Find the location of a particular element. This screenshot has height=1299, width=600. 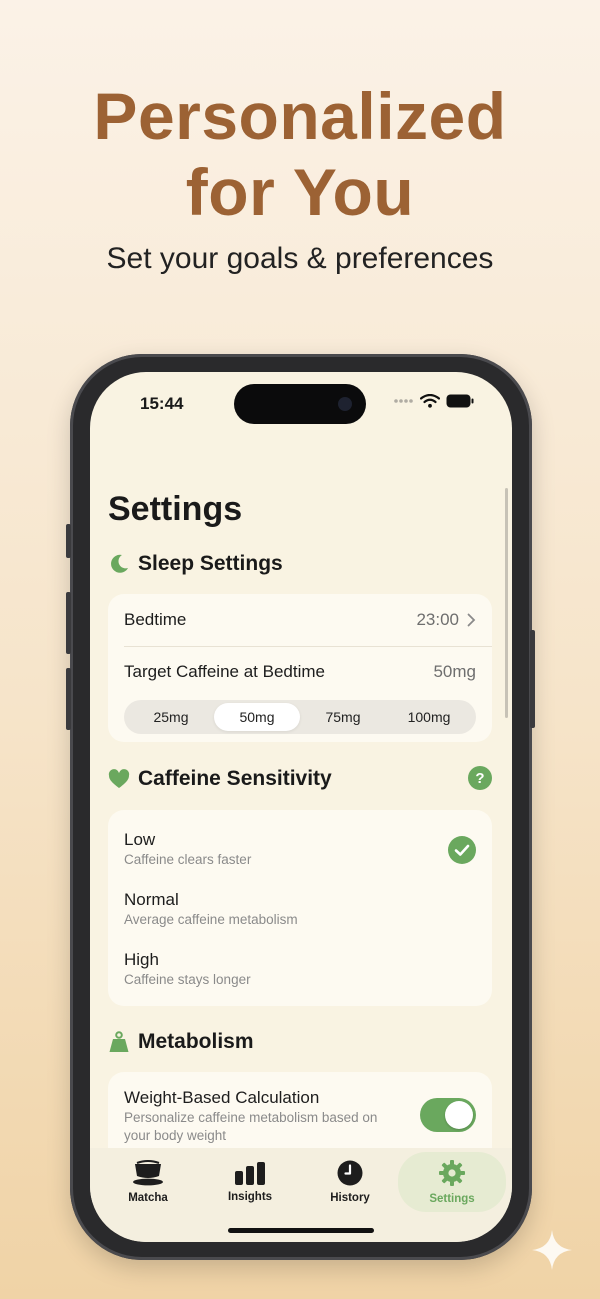

bedtime-row: Bedtime 23:00 is located at coordinates (300, 620).